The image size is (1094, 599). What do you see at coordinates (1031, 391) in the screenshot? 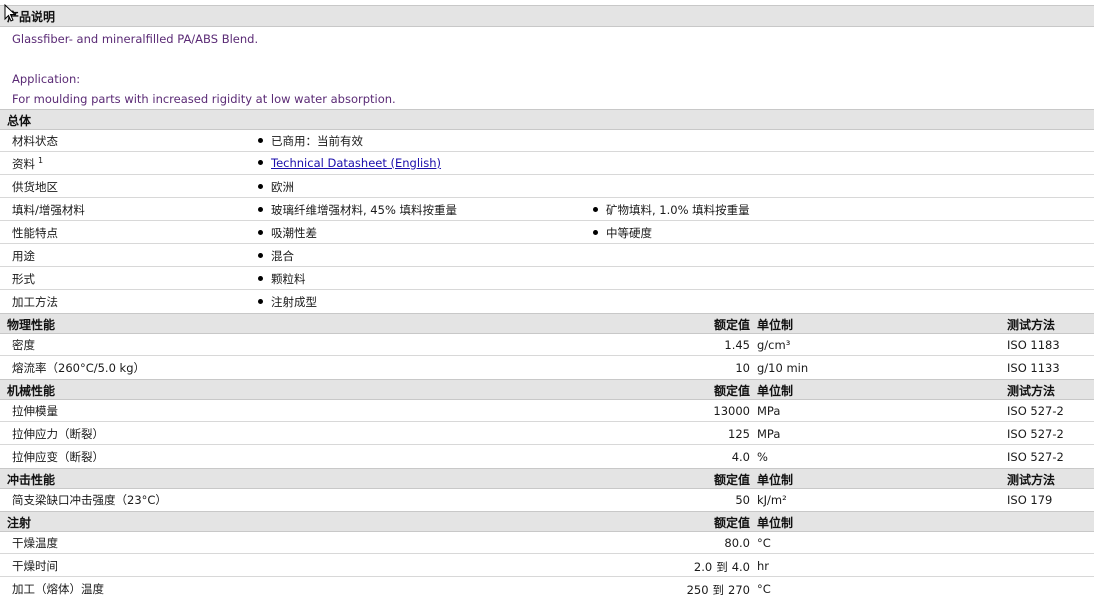
I see `column-header-method: 测试方法` at bounding box center [1031, 391].